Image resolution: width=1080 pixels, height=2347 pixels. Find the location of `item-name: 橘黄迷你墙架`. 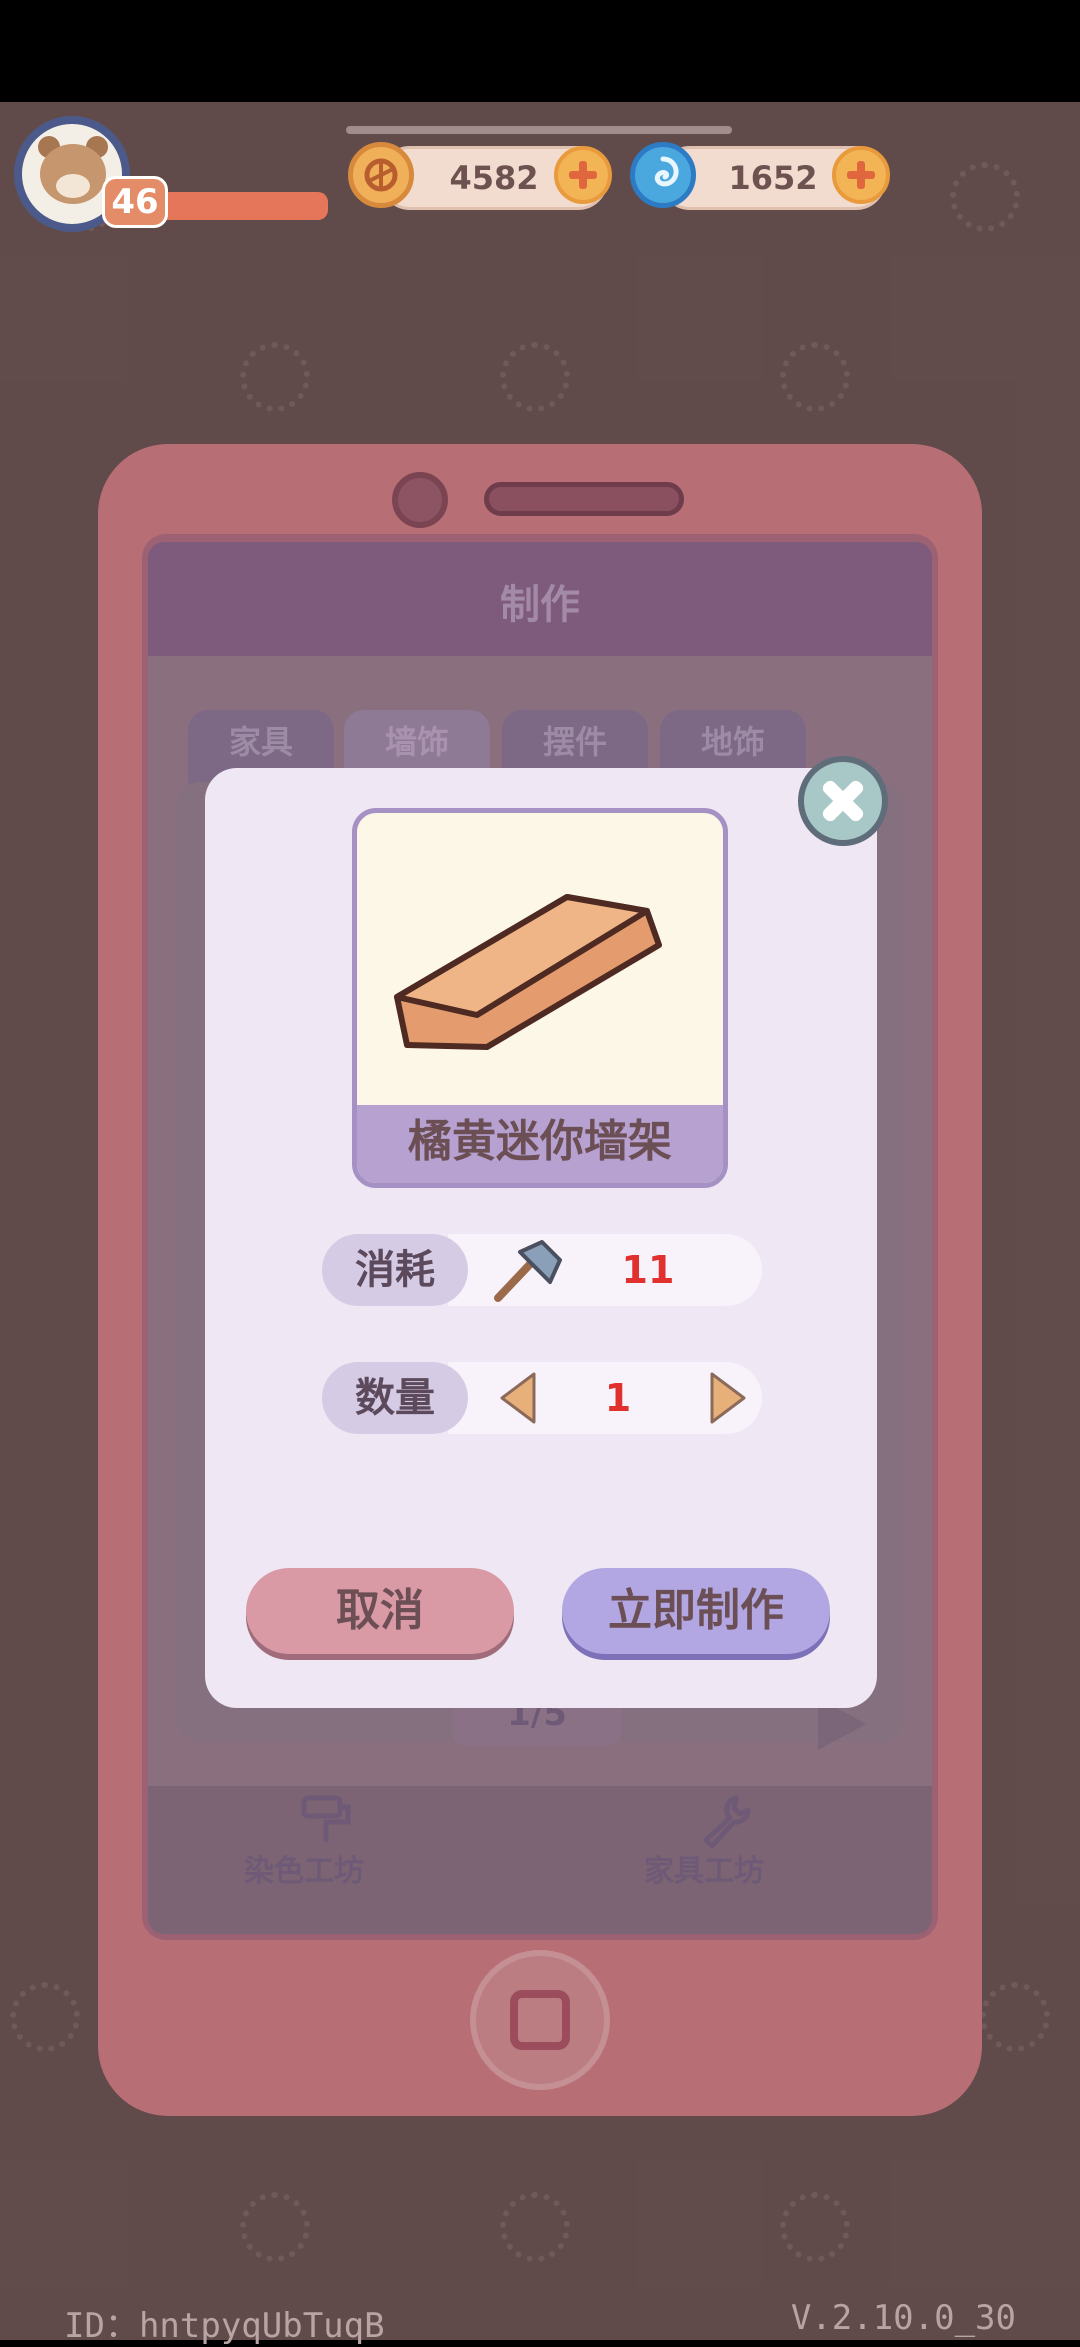

item-name: 橘黄迷你墙架 is located at coordinates (540, 1144).